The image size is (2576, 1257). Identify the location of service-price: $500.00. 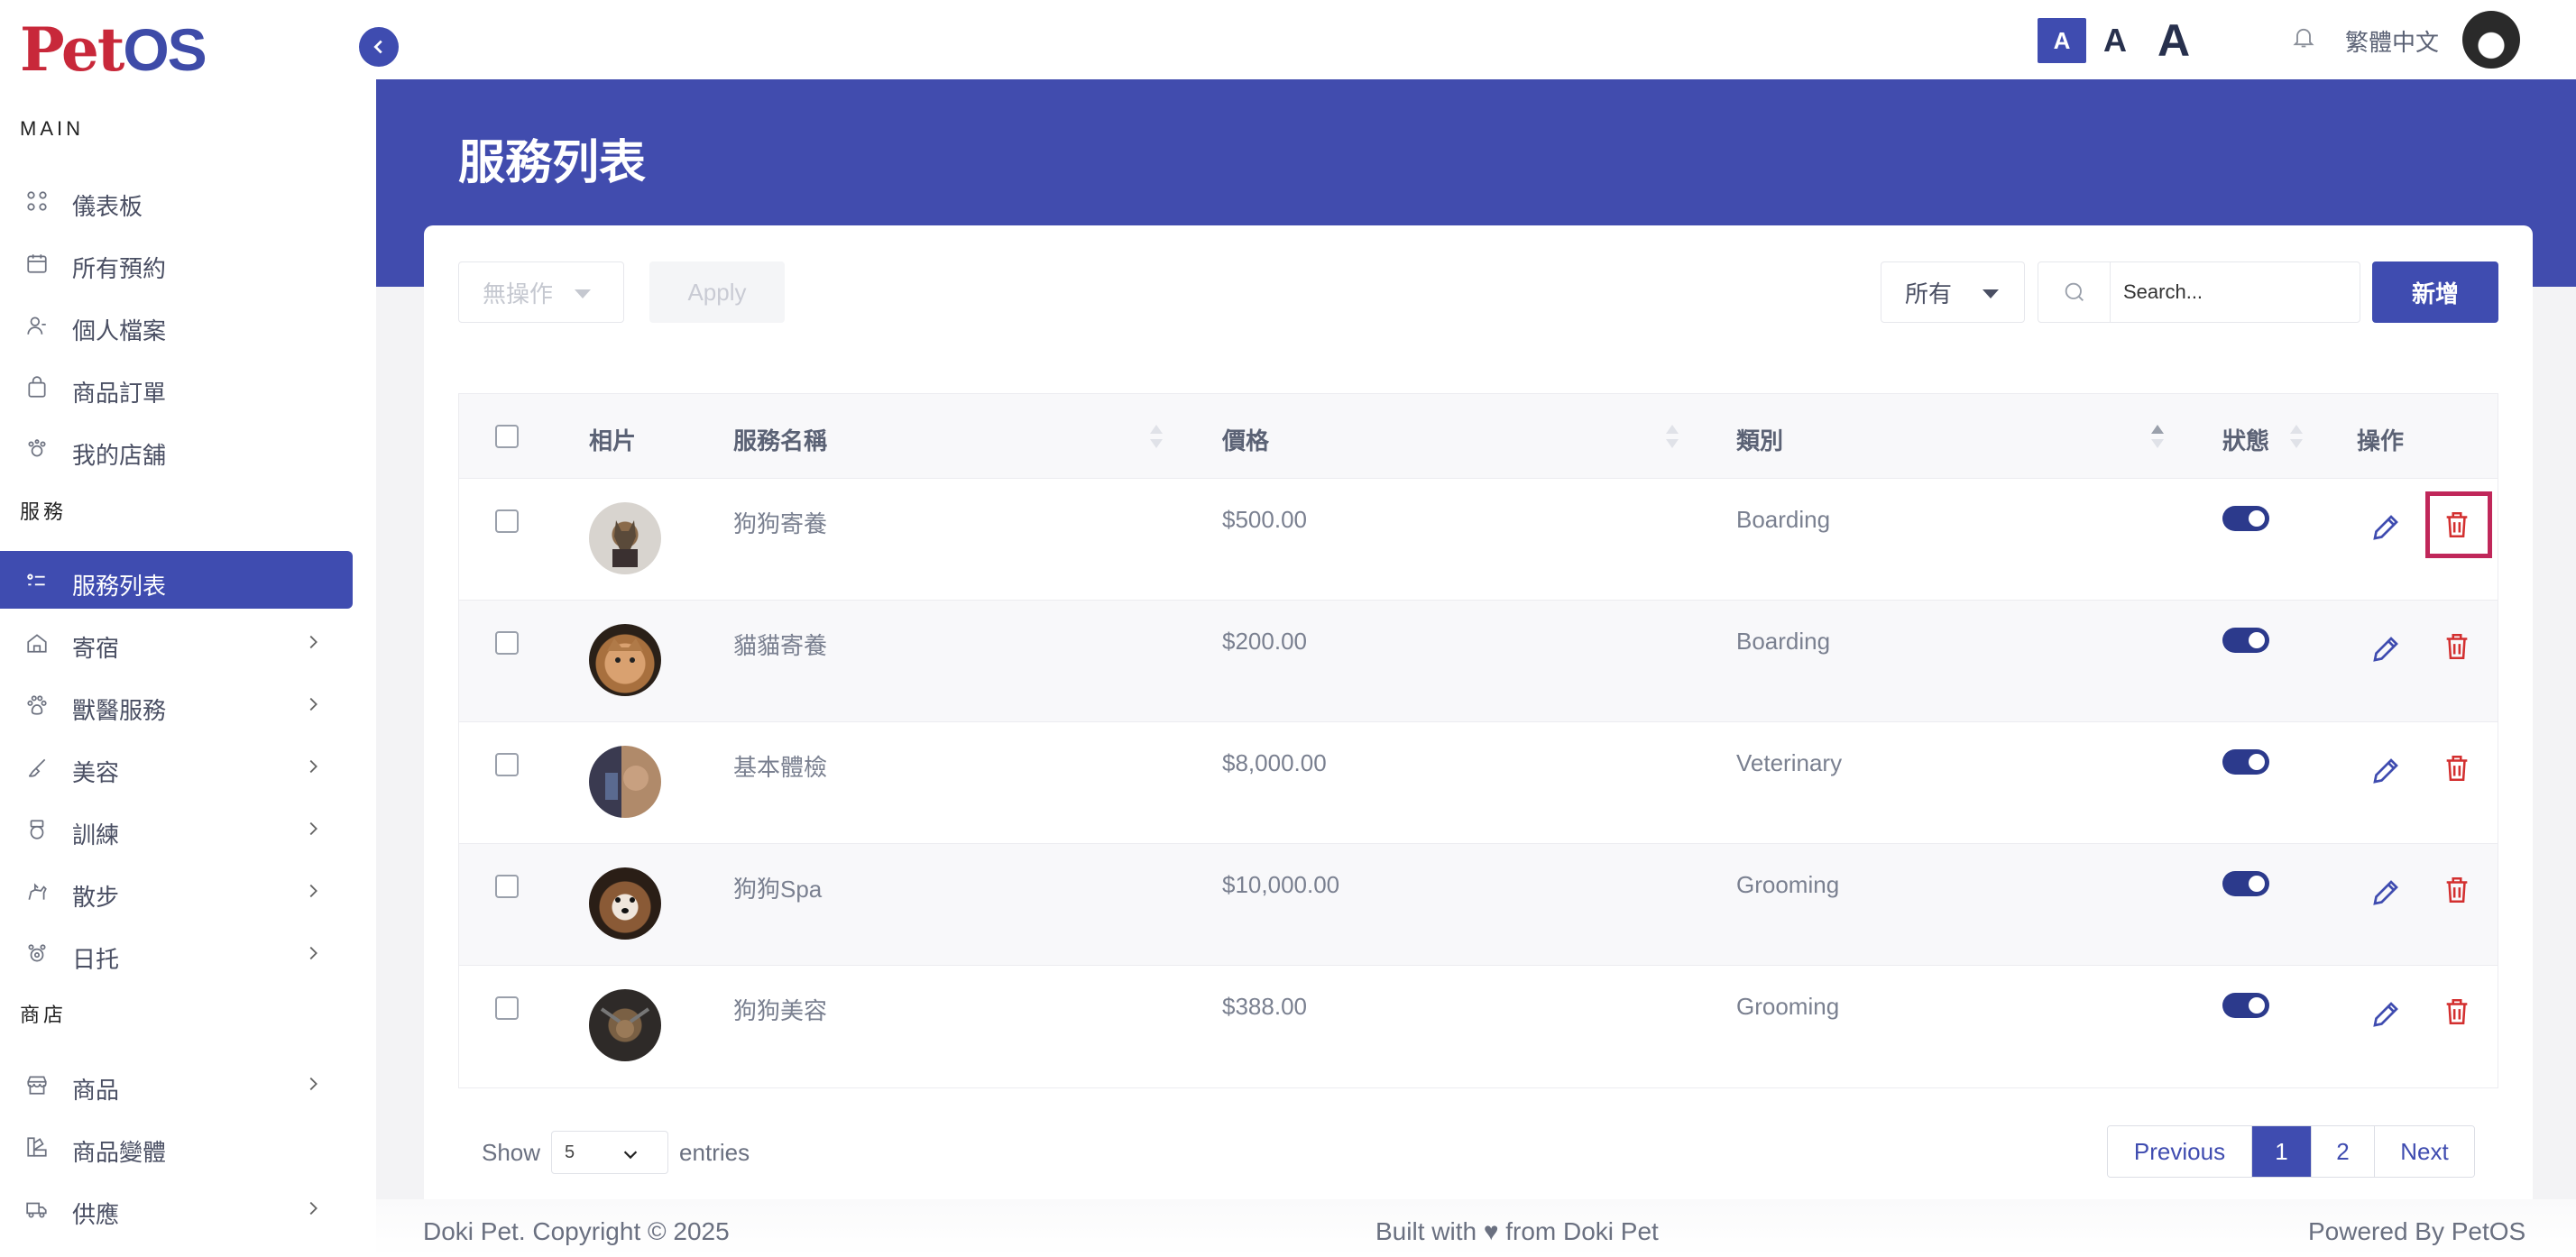
(1264, 519).